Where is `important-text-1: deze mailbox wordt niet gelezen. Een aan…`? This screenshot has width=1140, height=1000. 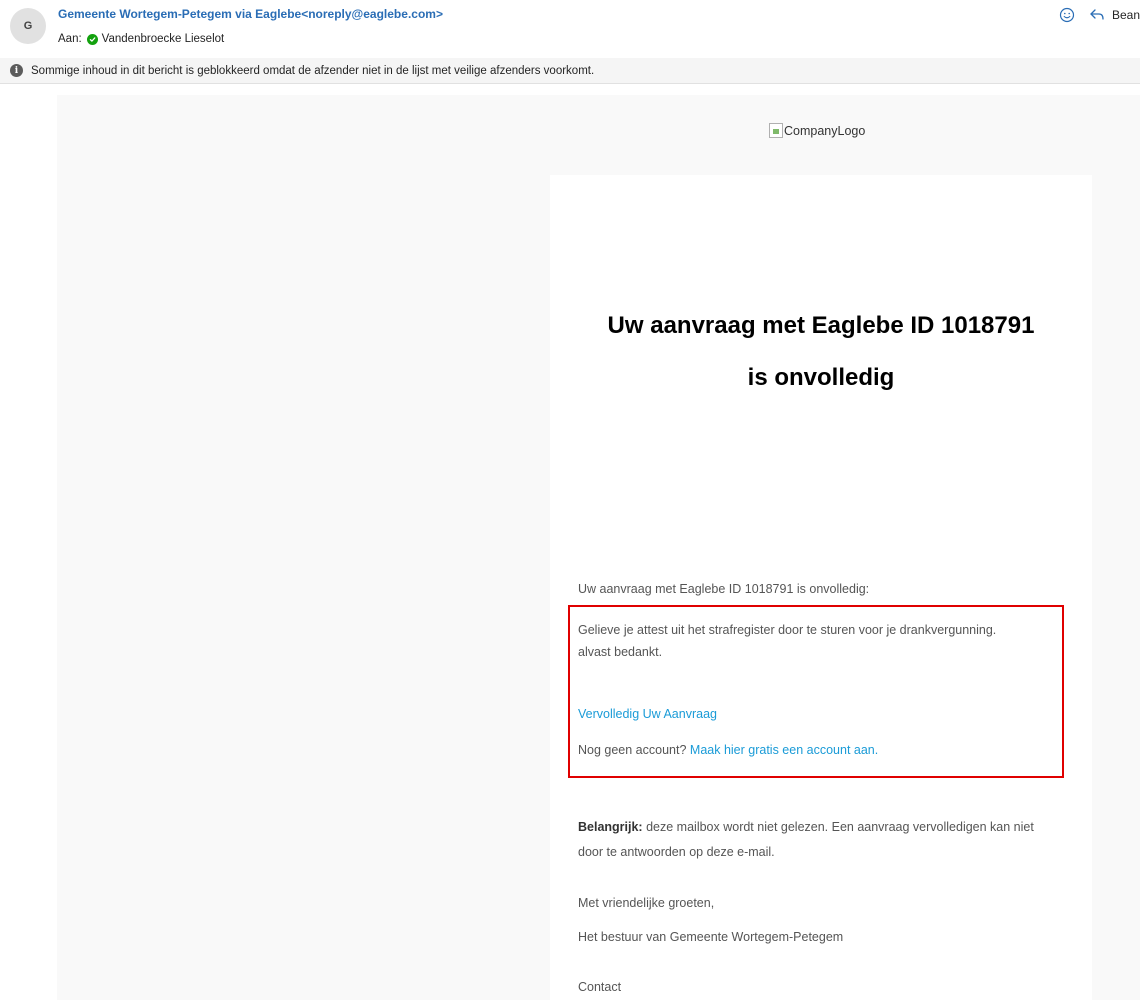
important-text-1: deze mailbox wordt niet gelezen. Een aan… is located at coordinates (840, 827).